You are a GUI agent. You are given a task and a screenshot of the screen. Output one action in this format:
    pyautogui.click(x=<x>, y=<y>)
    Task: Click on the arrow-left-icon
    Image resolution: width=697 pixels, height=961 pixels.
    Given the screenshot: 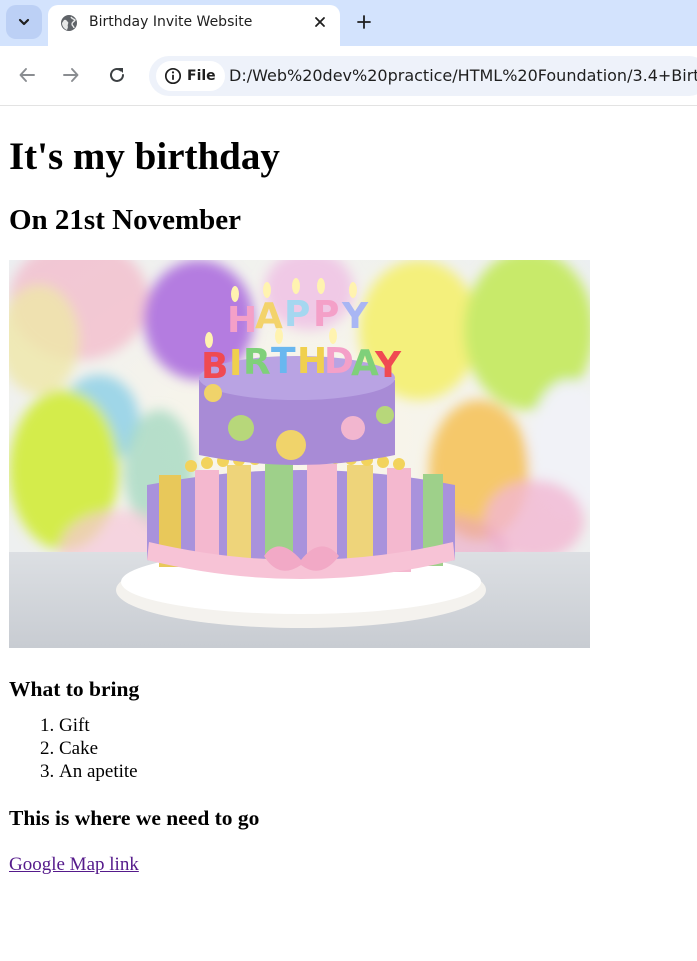 What is the action you would take?
    pyautogui.click(x=27, y=75)
    